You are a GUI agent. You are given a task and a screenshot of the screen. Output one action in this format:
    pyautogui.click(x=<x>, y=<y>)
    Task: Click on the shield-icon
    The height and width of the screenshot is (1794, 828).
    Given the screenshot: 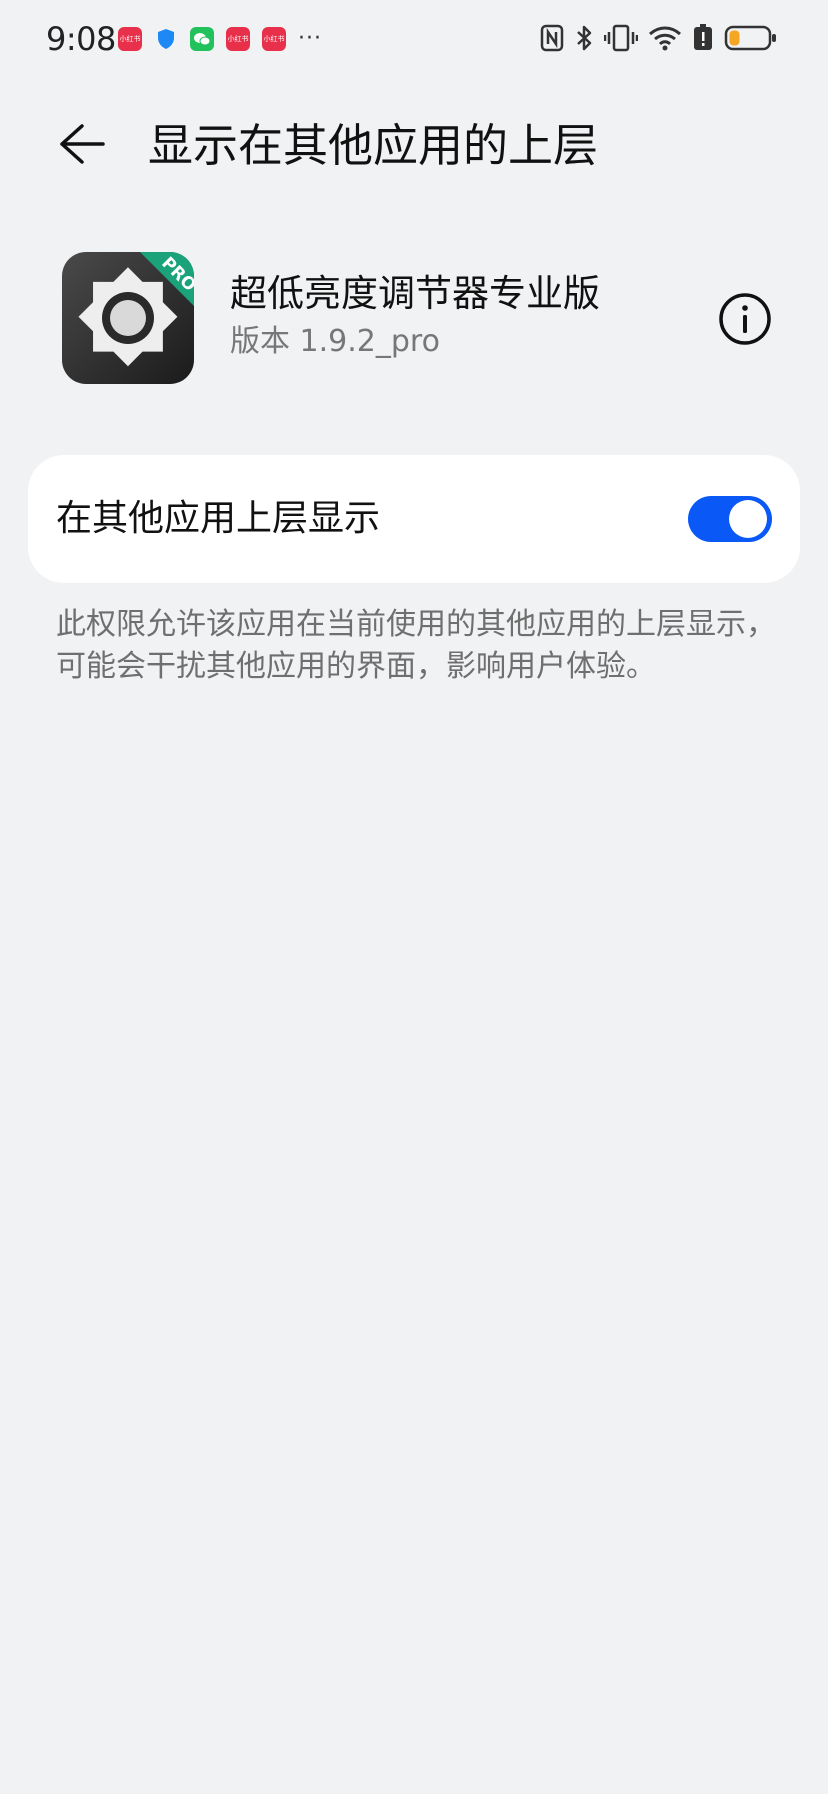 What is the action you would take?
    pyautogui.click(x=166, y=39)
    